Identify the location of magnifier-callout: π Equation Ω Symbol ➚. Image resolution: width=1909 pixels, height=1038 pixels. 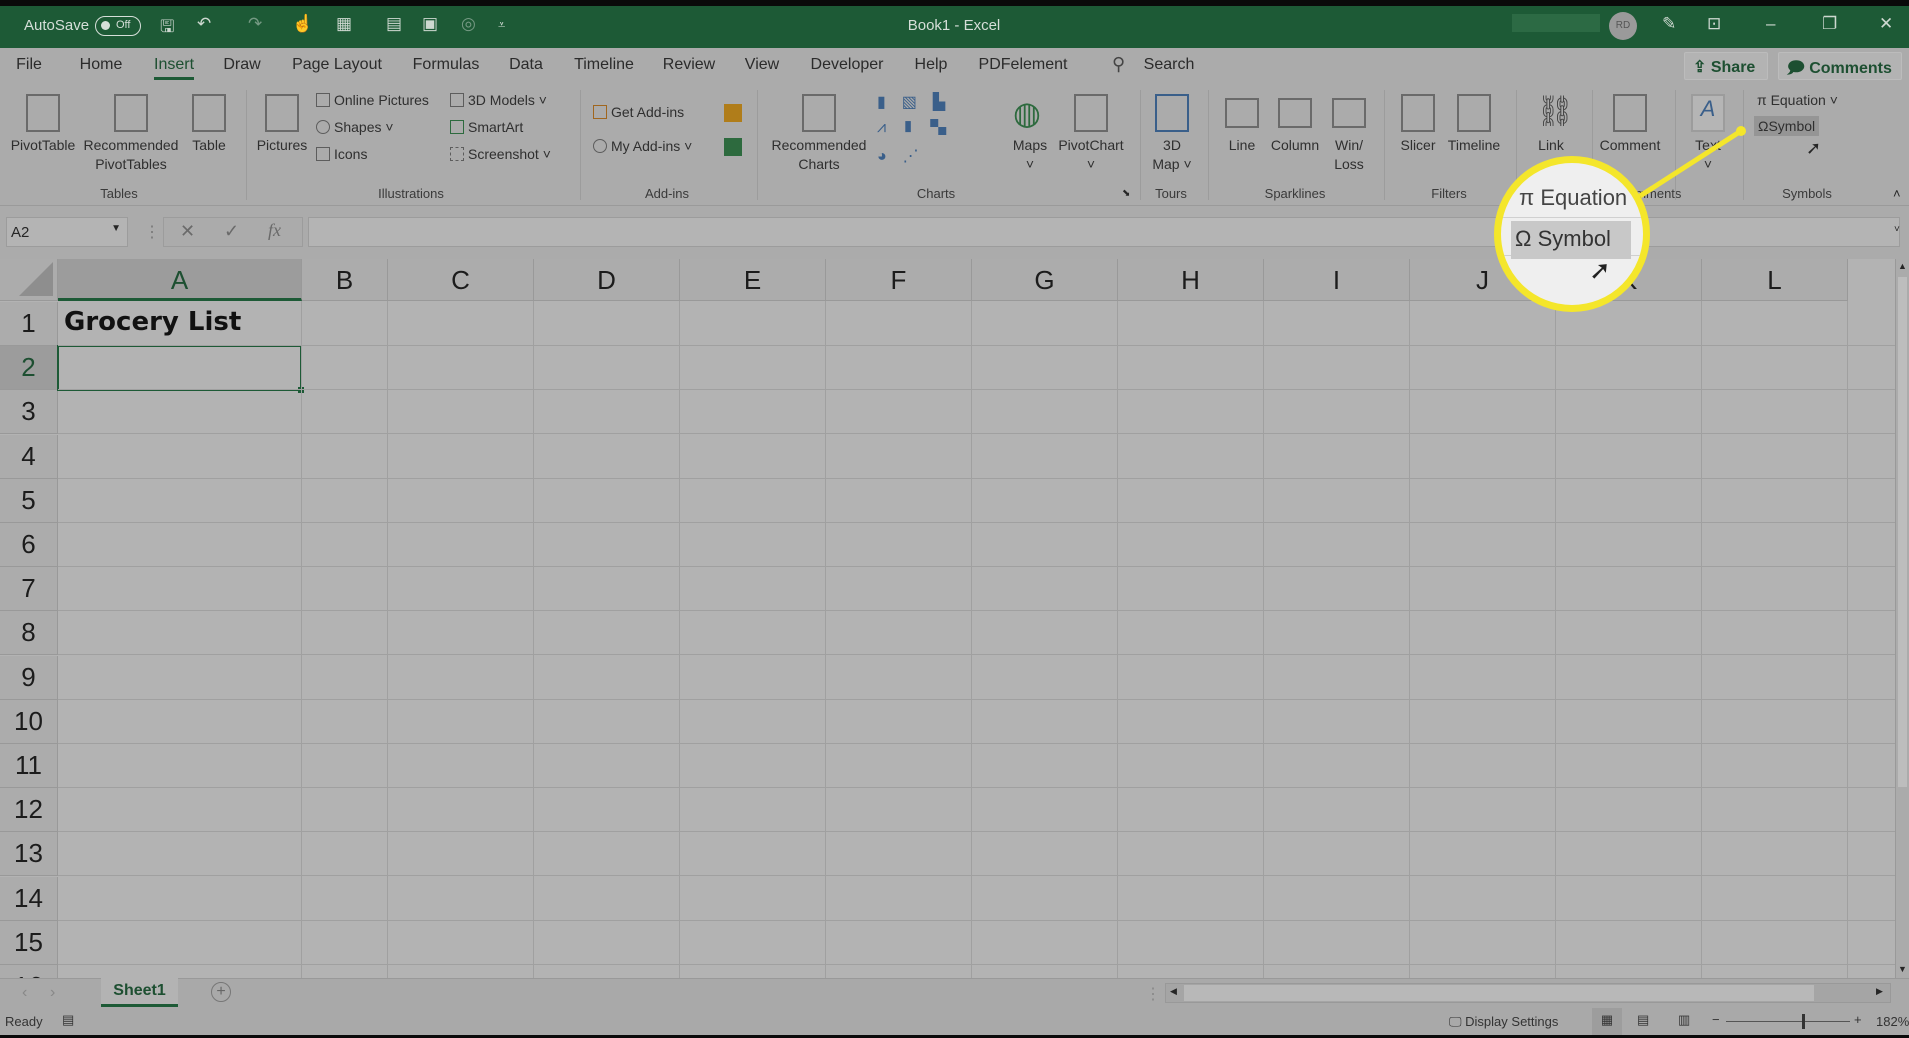
(1572, 234).